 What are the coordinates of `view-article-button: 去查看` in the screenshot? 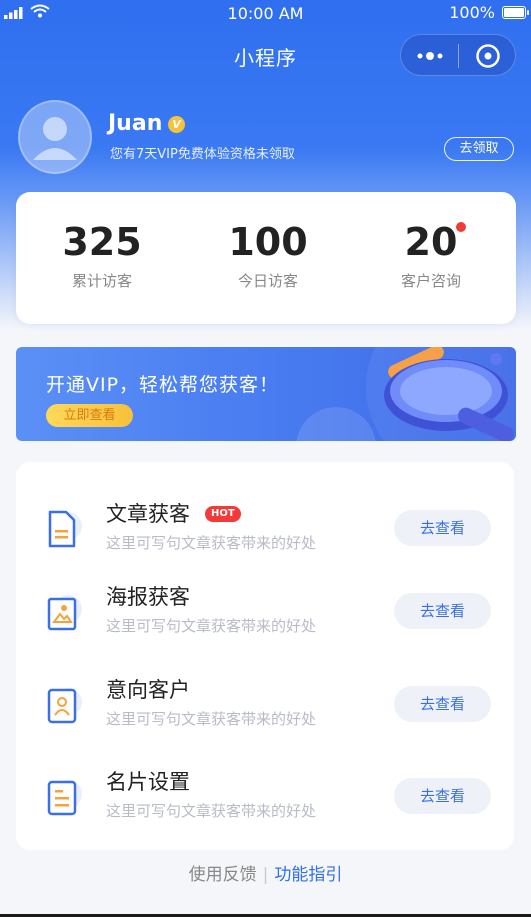 It's located at (442, 528).